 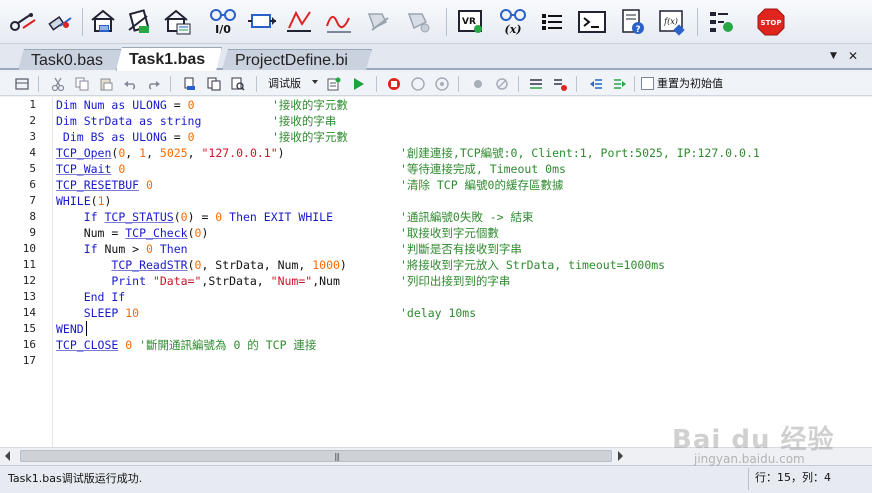 I want to click on comment-block-icon, so click(x=536, y=84).